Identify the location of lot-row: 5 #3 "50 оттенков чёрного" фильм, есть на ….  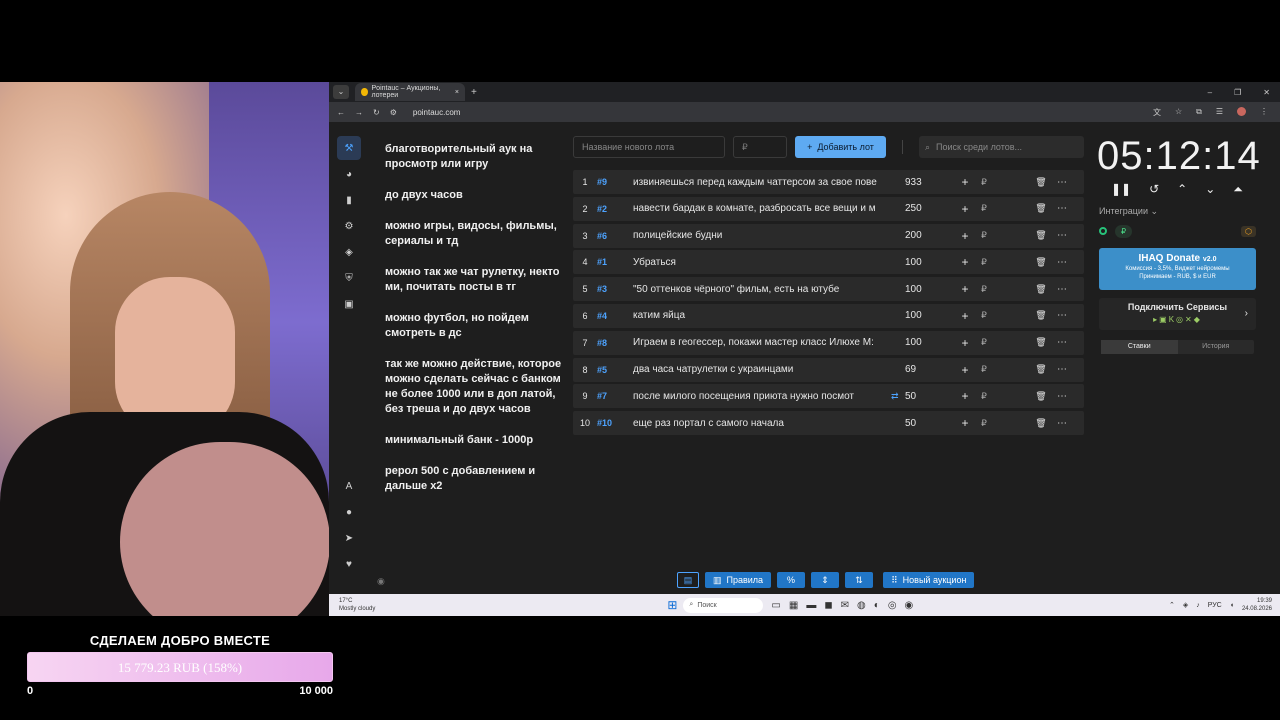
(828, 289).